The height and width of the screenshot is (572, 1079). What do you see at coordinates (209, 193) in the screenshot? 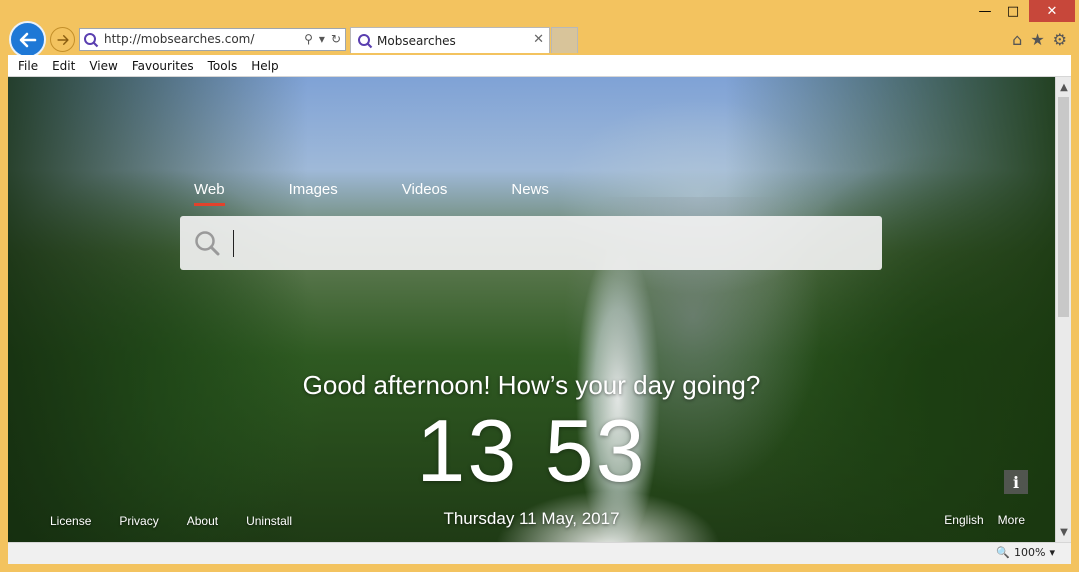
I see `tab-web: Web` at bounding box center [209, 193].